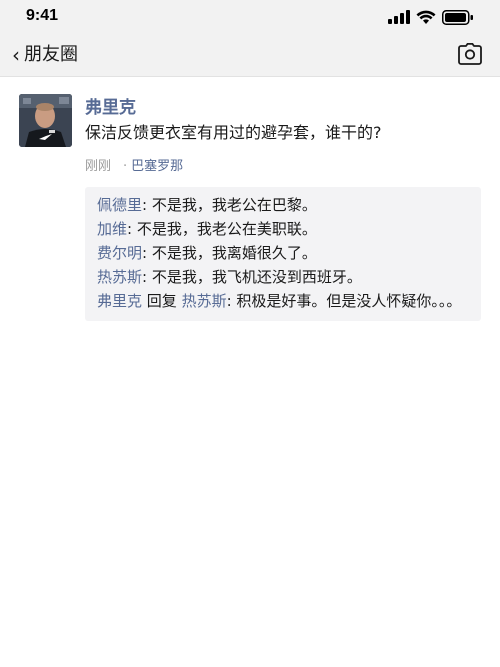  I want to click on comment-text: 不是我，我离婚很久了。, so click(234, 253).